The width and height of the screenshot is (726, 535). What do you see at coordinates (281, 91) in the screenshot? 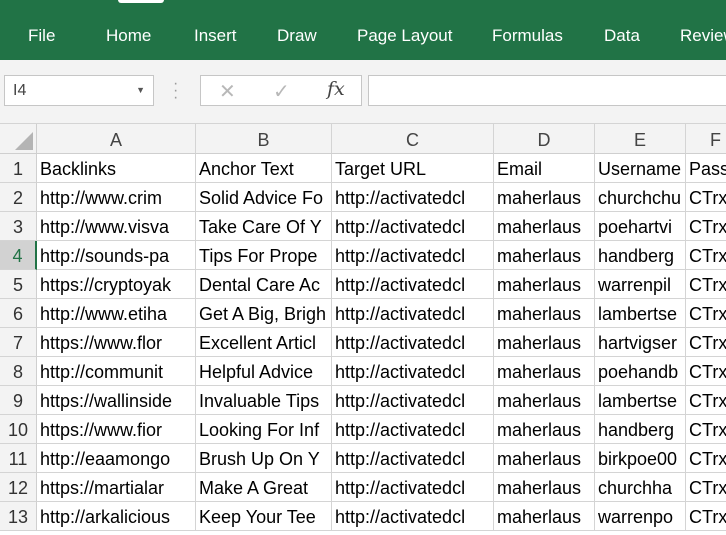
I see `check-icon: ✓` at bounding box center [281, 91].